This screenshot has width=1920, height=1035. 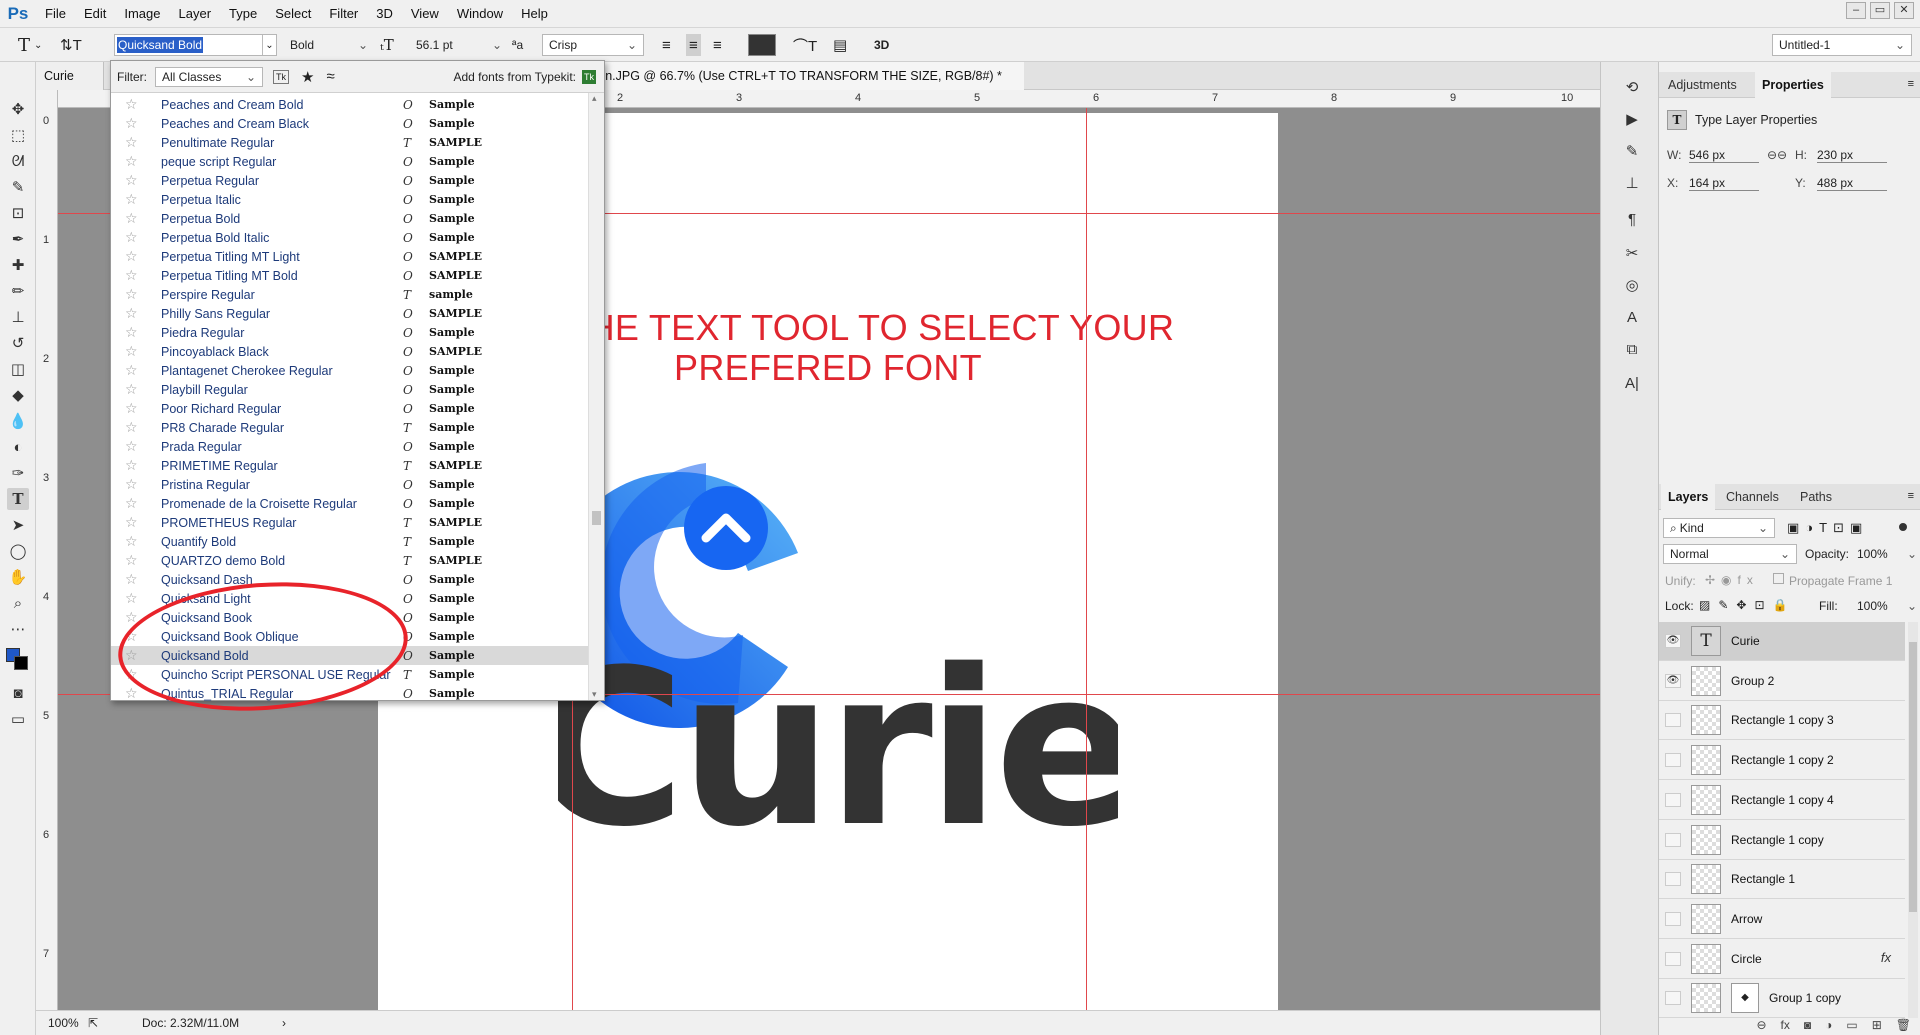 What do you see at coordinates (307, 77) in the screenshot?
I see `favorites-filter-icon: ★` at bounding box center [307, 77].